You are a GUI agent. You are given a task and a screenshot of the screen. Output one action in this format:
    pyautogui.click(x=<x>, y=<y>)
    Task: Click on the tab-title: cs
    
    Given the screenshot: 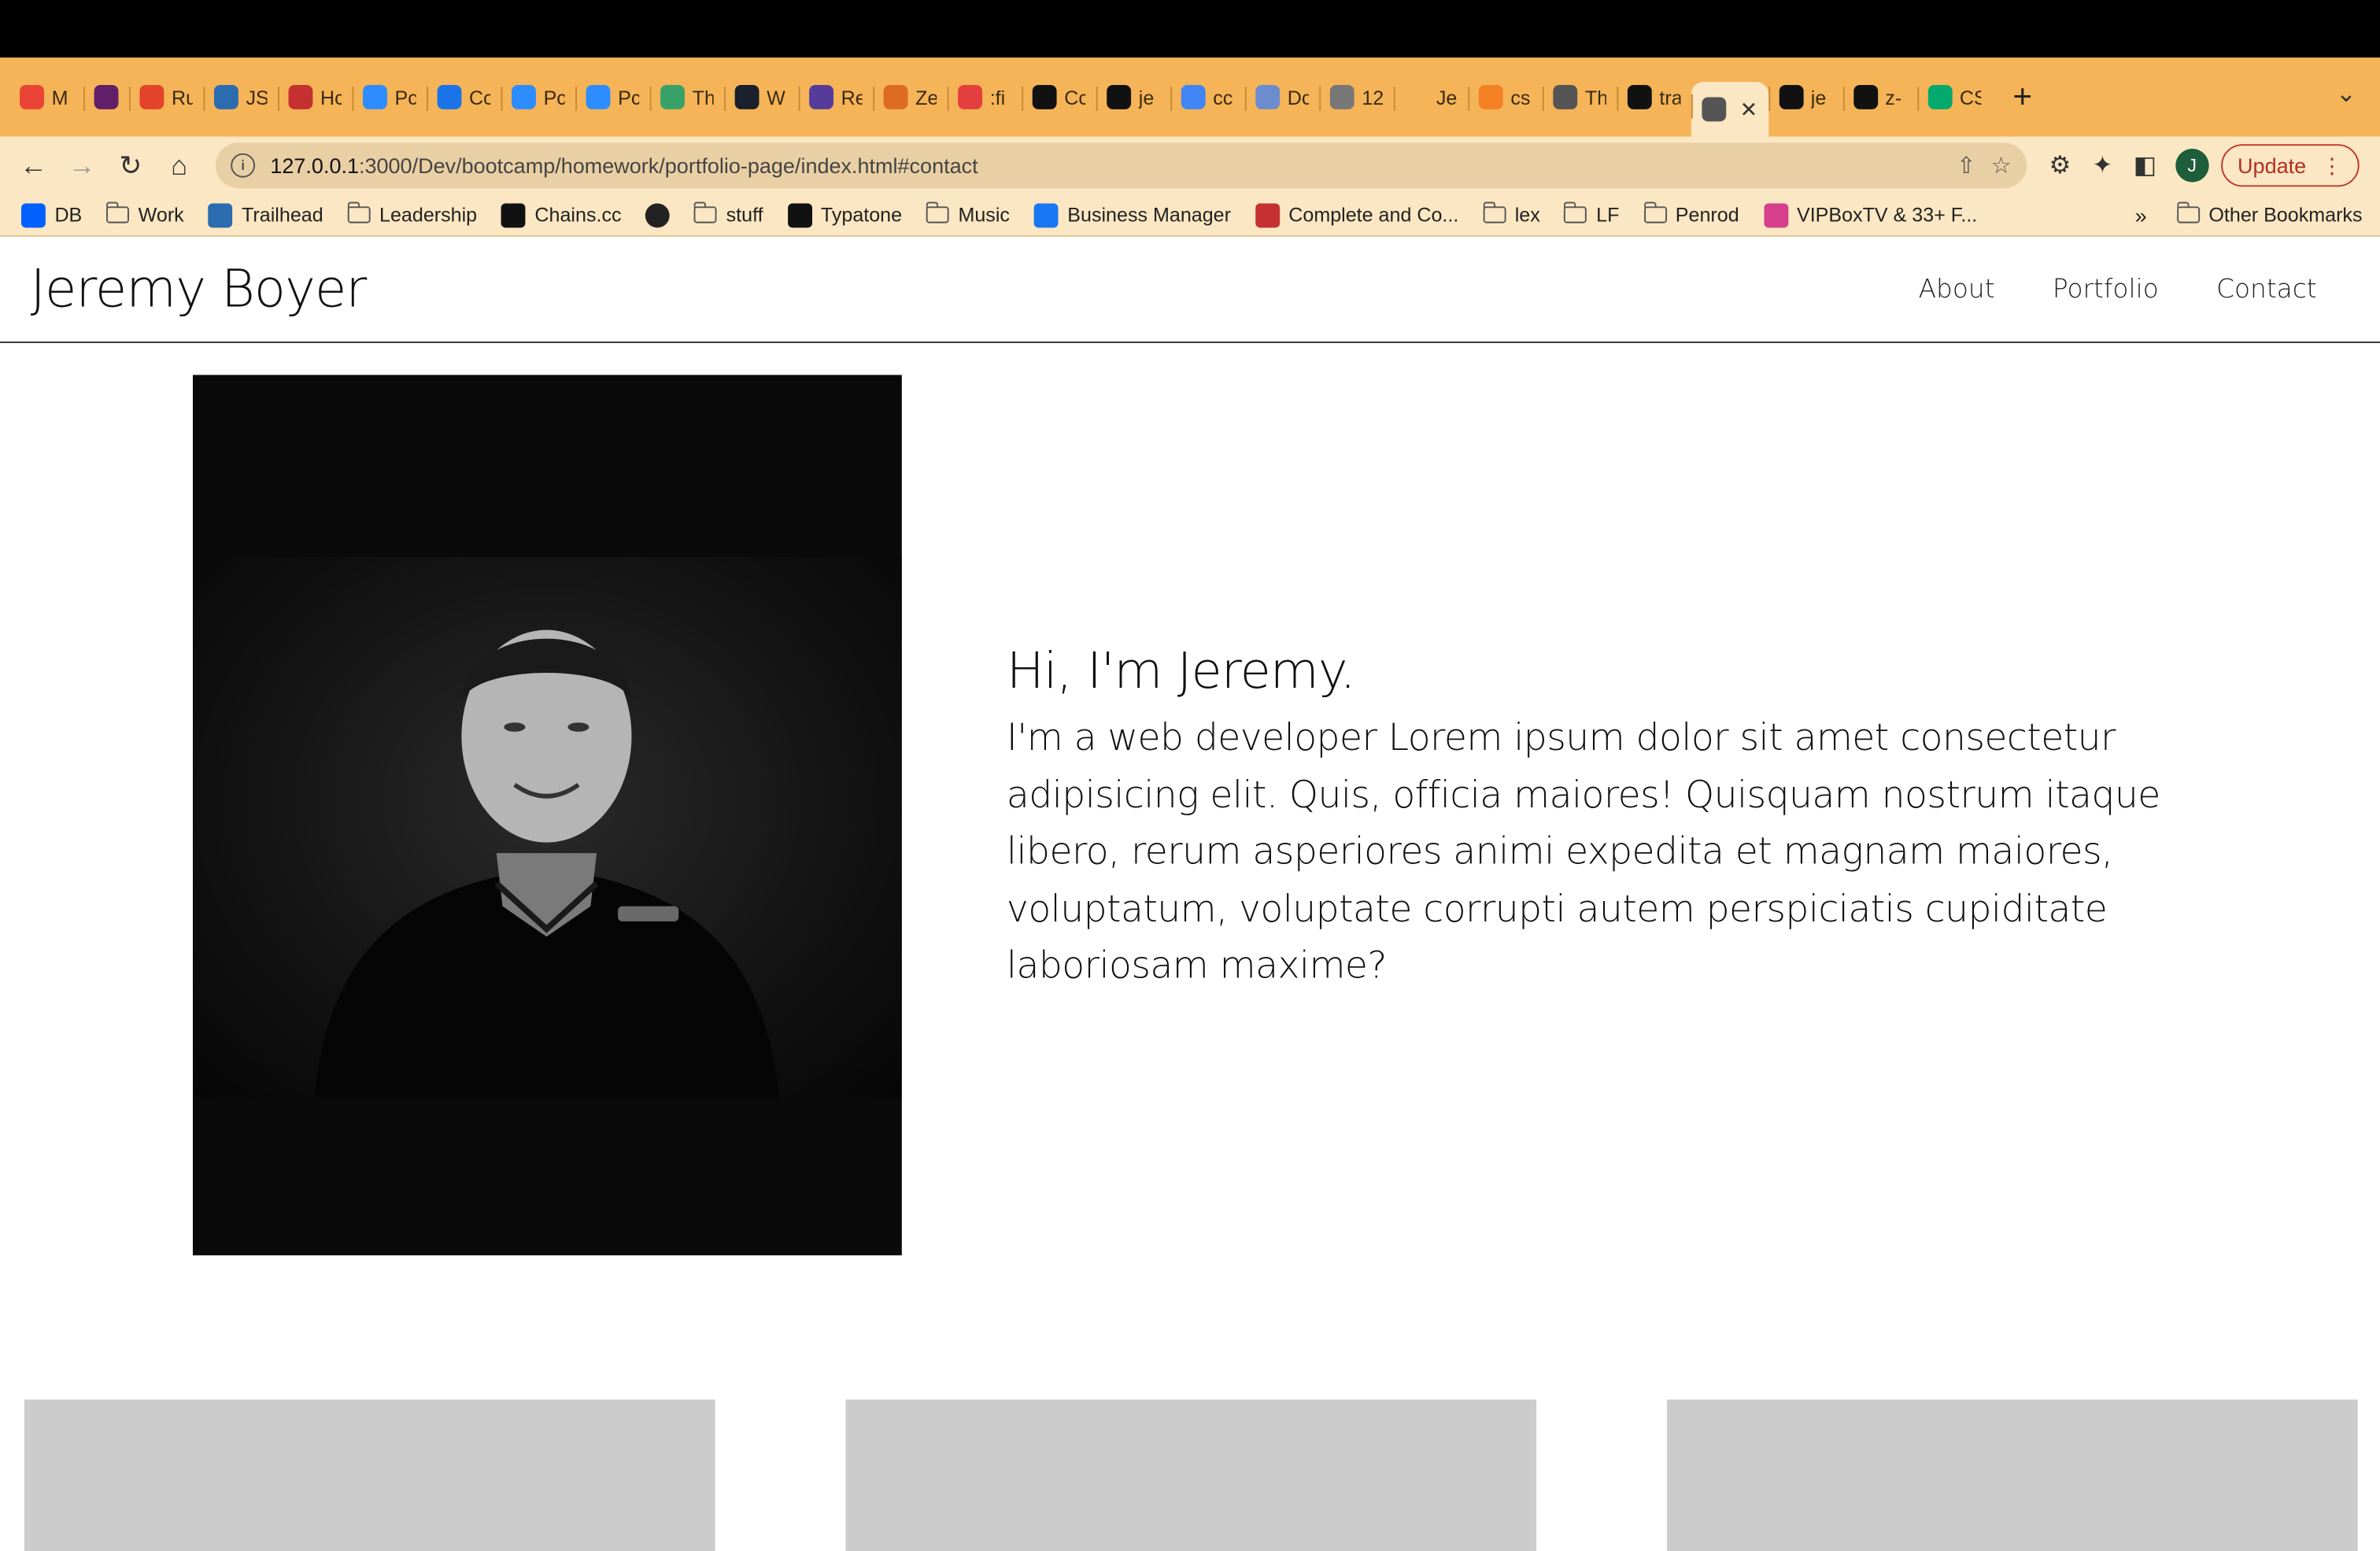 What is the action you would take?
    pyautogui.click(x=1520, y=97)
    